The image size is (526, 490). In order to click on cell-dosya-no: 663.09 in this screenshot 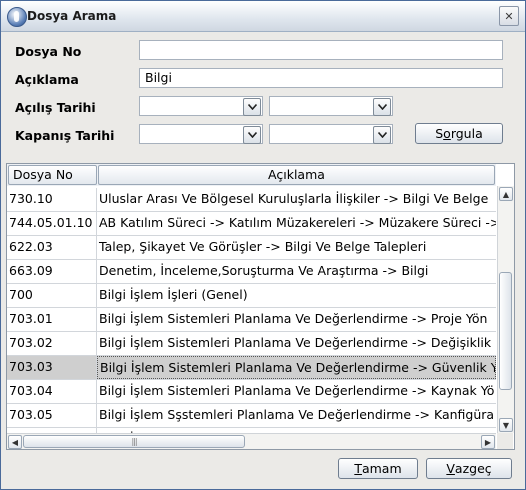, I will do `click(52, 271)`.